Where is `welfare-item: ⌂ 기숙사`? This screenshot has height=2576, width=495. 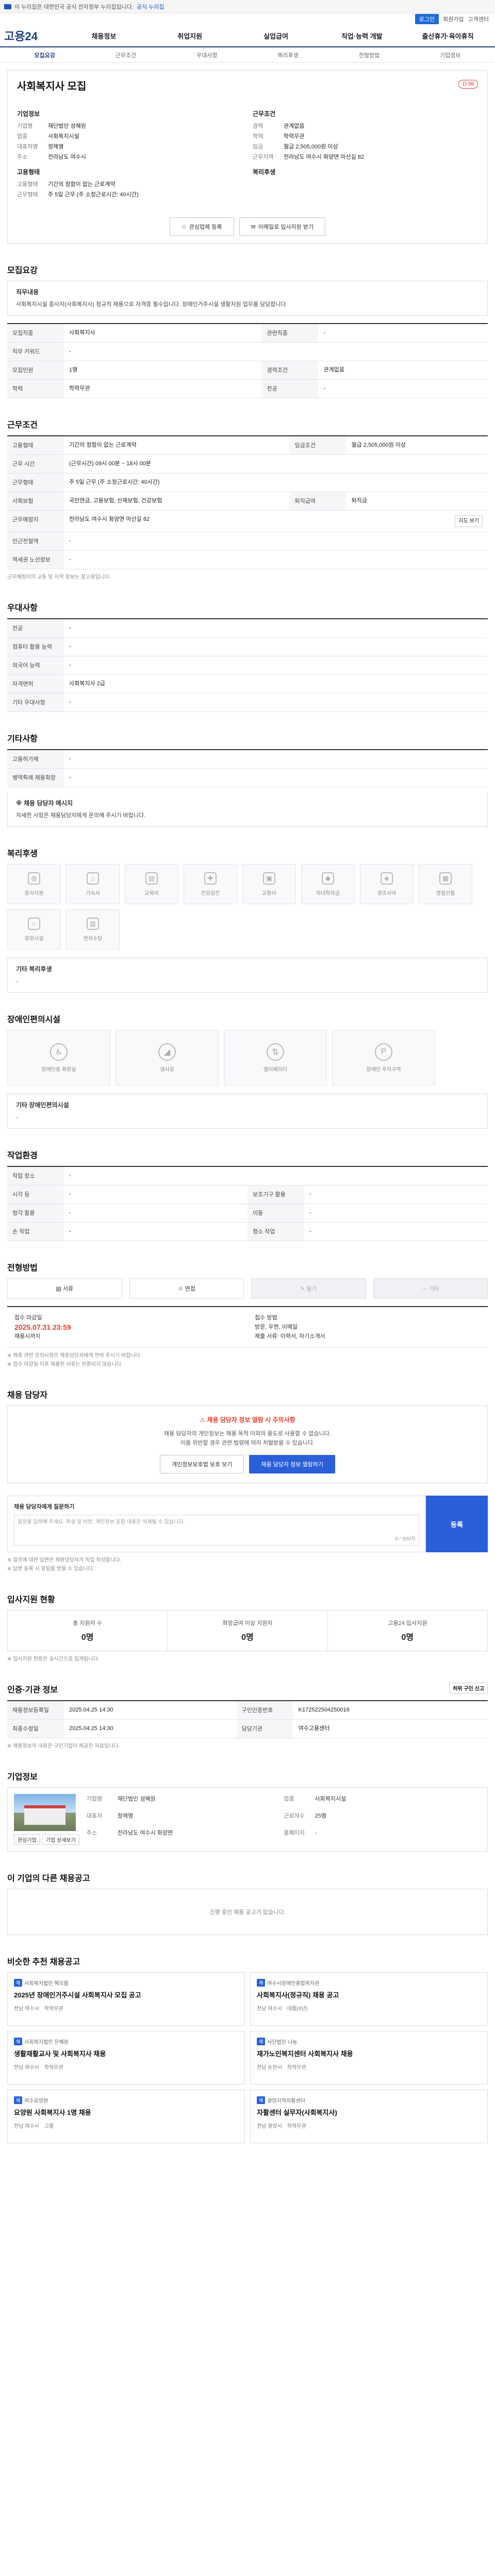
welfare-item: ⌂ 기숙사 is located at coordinates (93, 884).